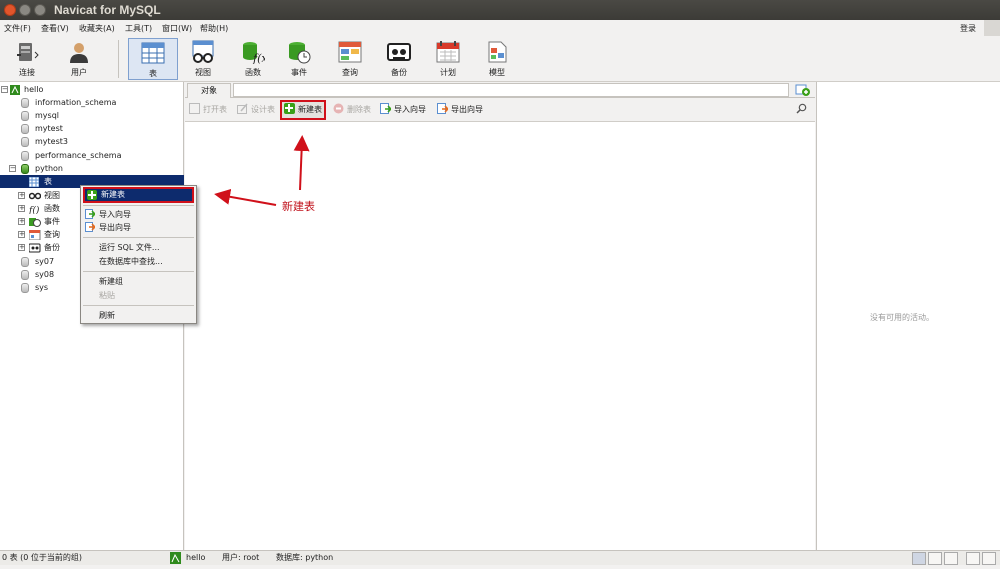 This screenshot has width=1000, height=569. Describe the element at coordinates (138, 195) in the screenshot. I see `ctx-new-table: 新建表` at that location.